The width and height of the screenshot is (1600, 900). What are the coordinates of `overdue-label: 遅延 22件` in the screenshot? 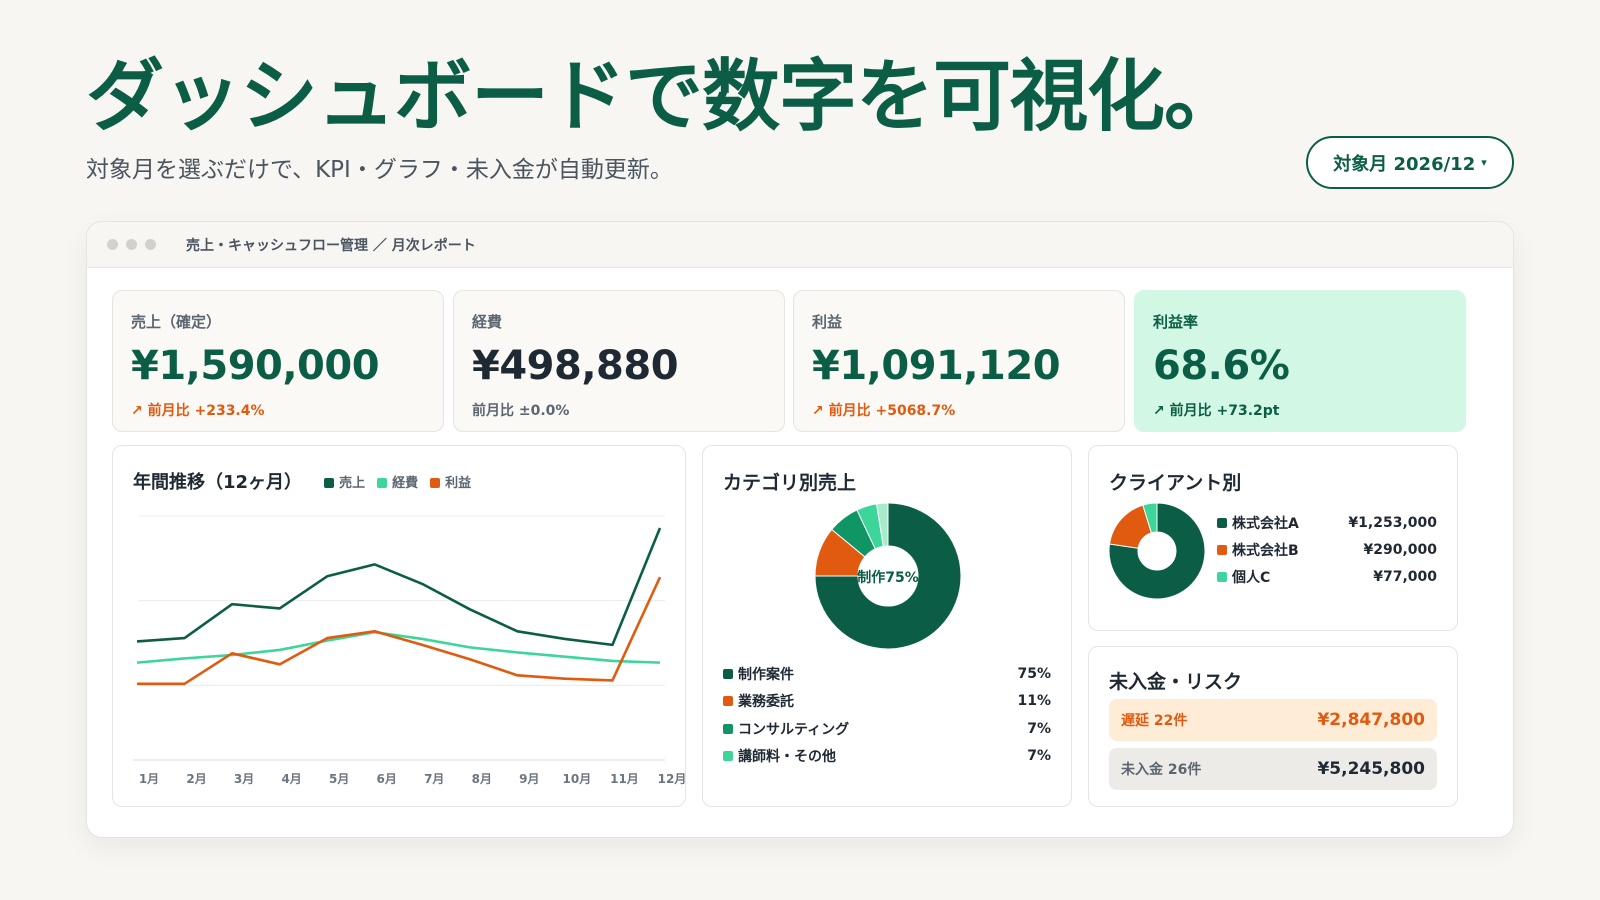 It's located at (1154, 721).